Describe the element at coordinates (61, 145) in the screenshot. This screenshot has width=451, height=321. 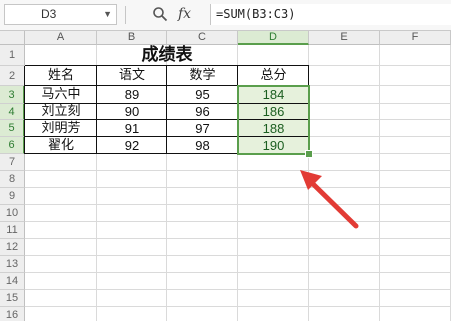
I see `table-cell: 翟化` at that location.